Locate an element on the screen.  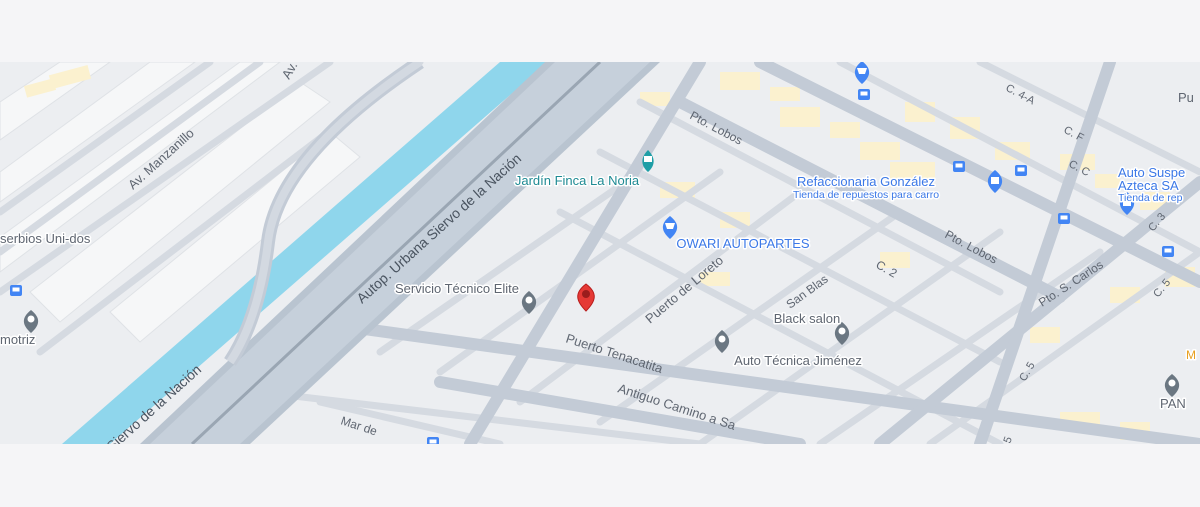
place-label-auto-susp-sub: Tienda de rep is located at coordinates (1150, 198).